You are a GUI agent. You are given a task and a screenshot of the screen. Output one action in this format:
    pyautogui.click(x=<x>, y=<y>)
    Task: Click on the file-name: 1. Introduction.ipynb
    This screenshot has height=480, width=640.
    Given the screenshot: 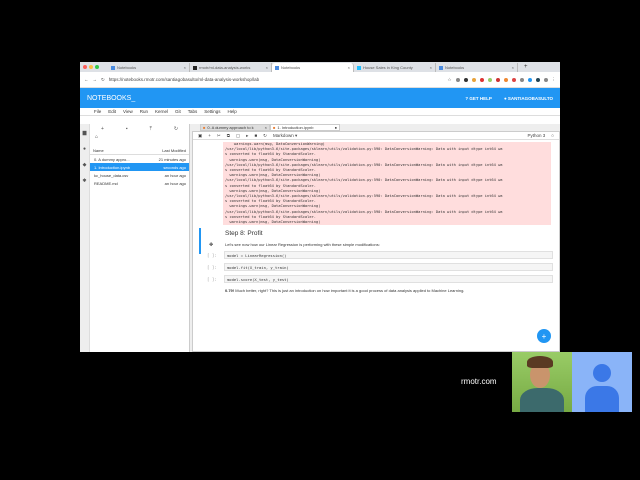 What is the action you would take?
    pyautogui.click(x=112, y=167)
    